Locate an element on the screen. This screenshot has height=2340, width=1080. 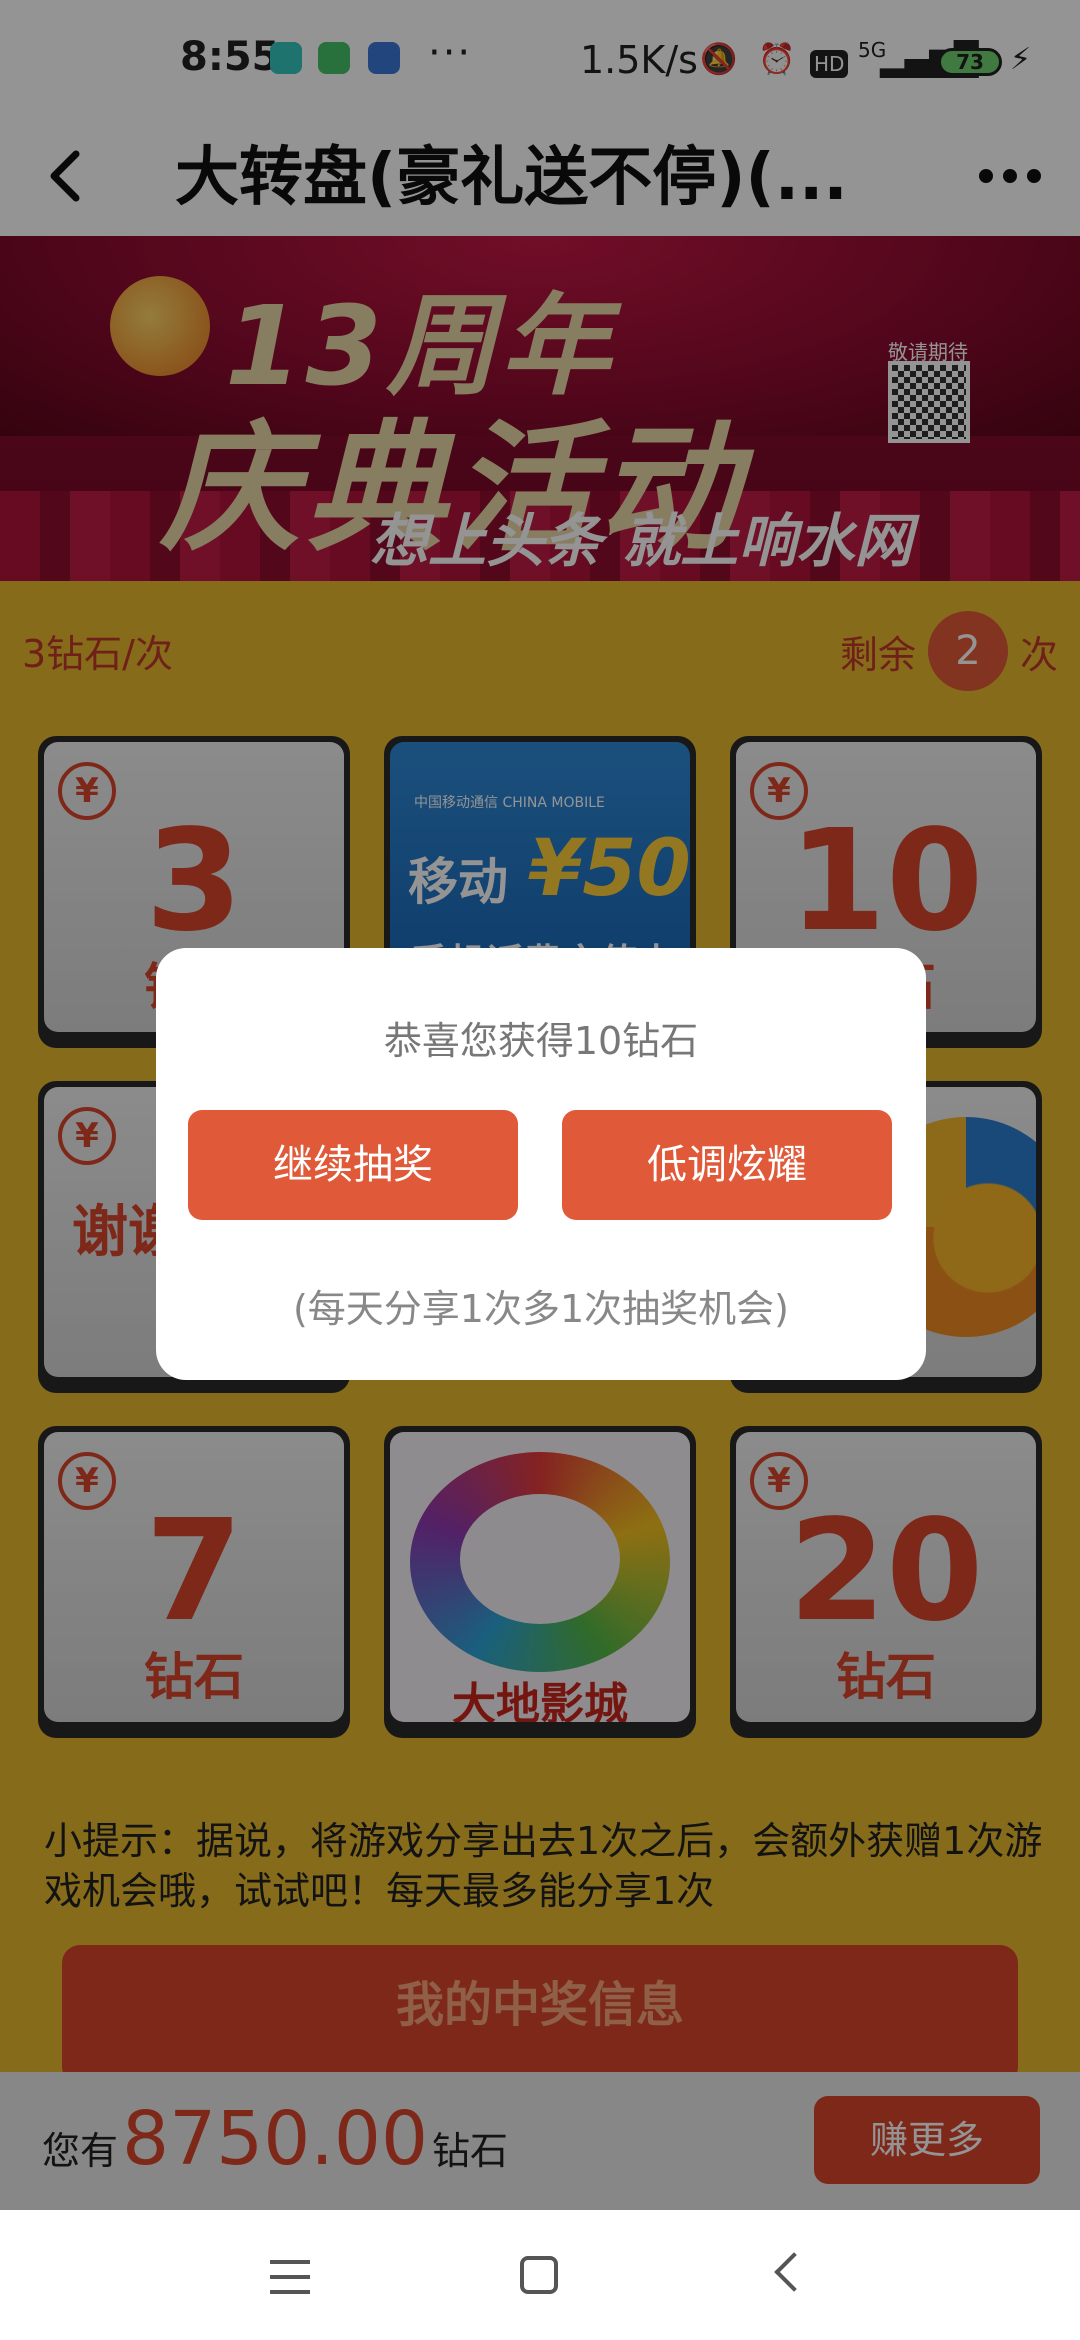
prize-message: 恭喜您获得10钻石 is located at coordinates (541, 1041).